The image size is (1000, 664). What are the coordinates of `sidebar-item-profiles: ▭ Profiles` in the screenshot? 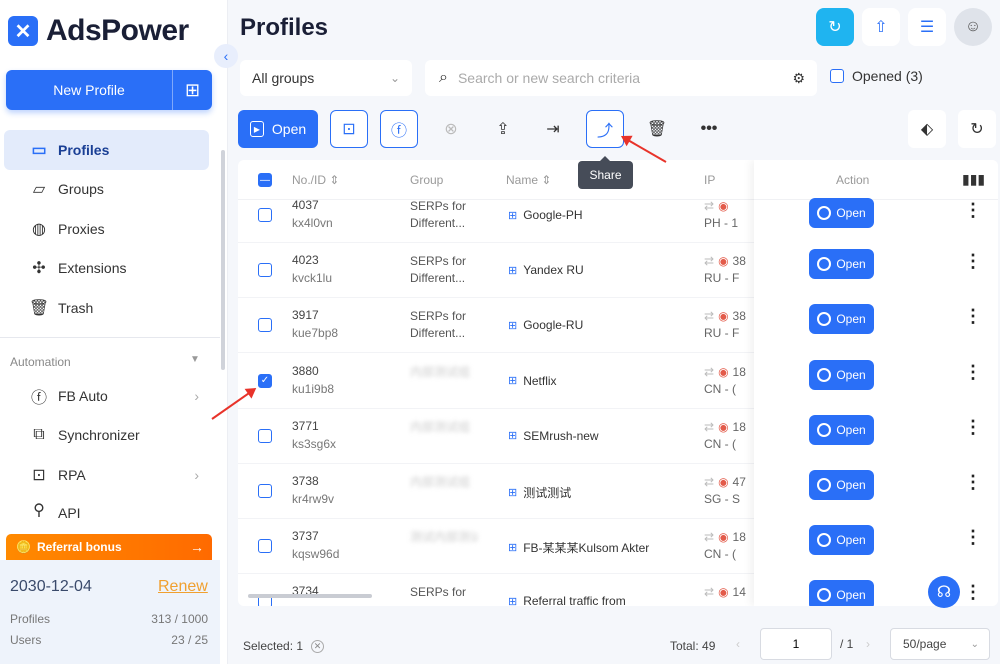 It's located at (106, 150).